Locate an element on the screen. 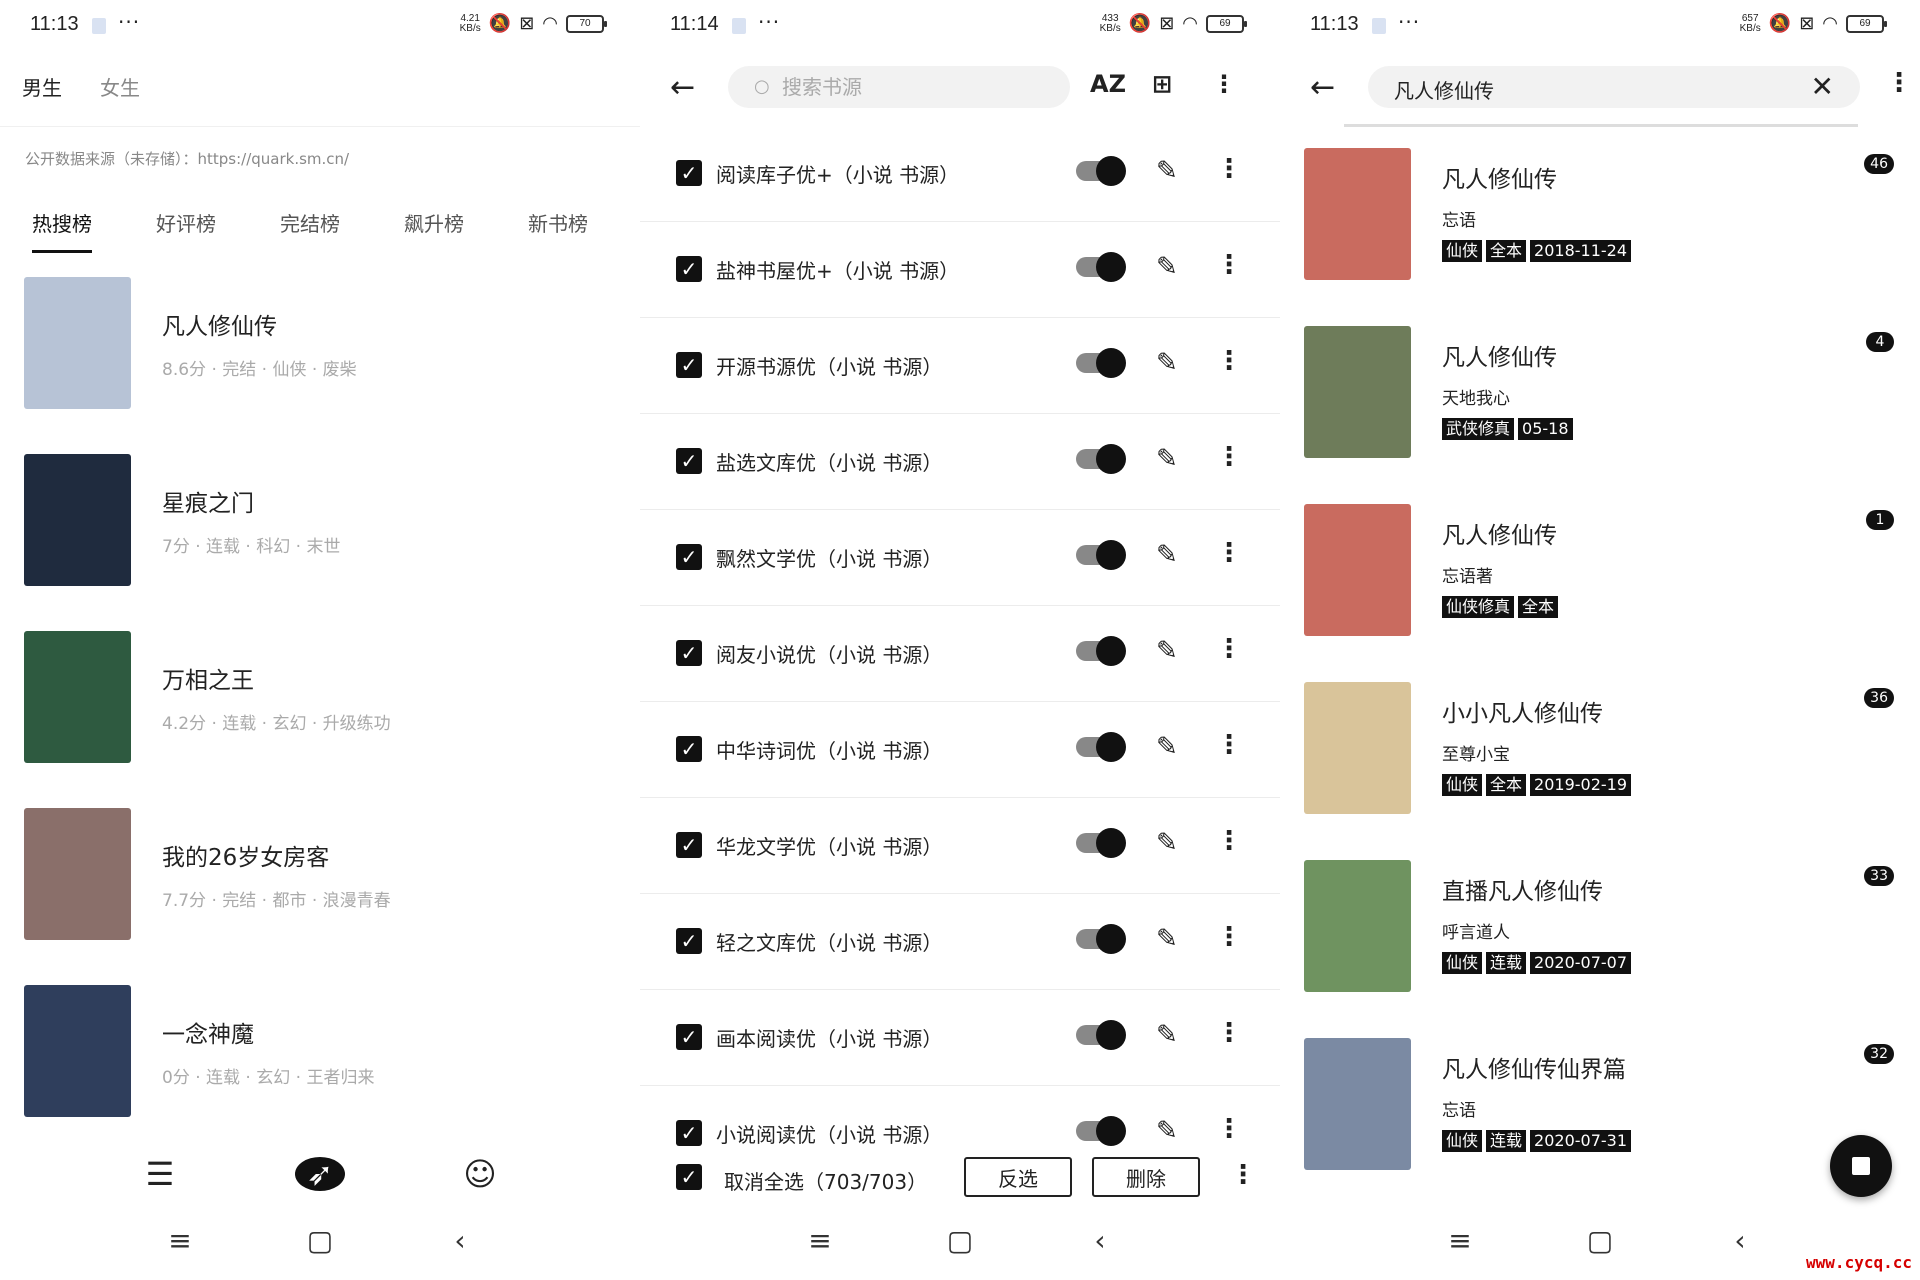 This screenshot has width=1920, height=1280. search-input: ○ 搜索书源 is located at coordinates (899, 87).